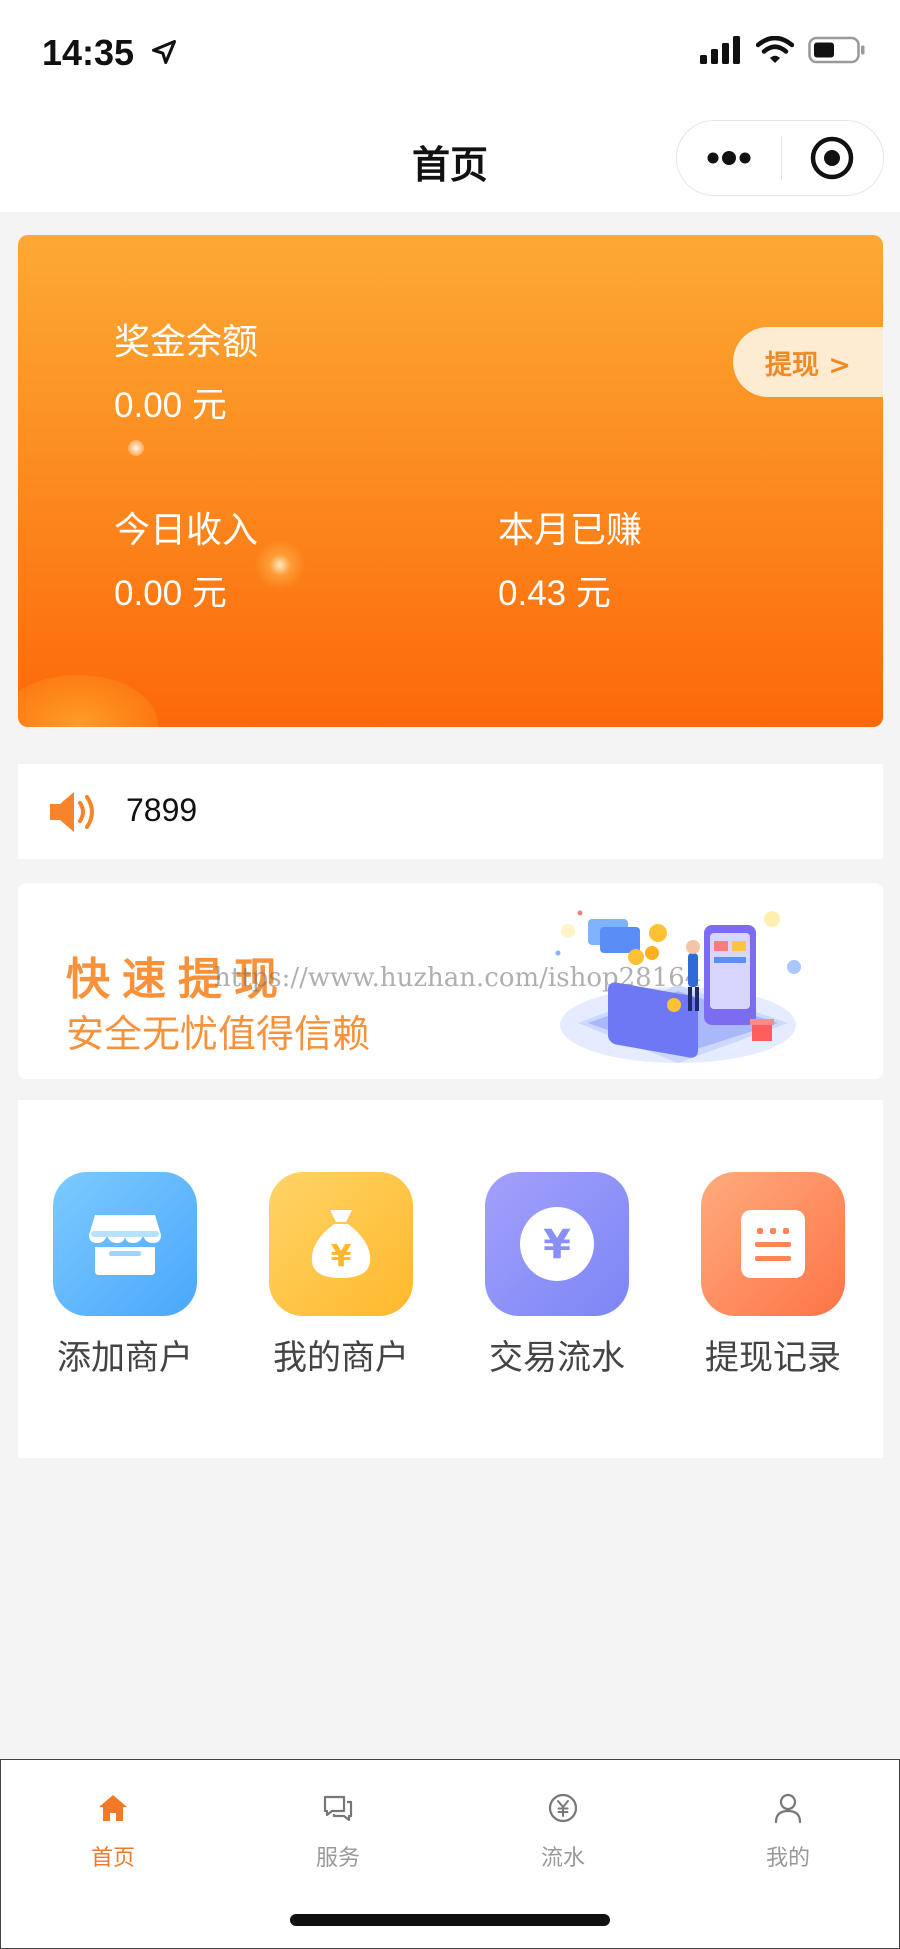 The height and width of the screenshot is (1949, 900). What do you see at coordinates (570, 530) in the screenshot?
I see `month-earned-label: 本月已赚` at bounding box center [570, 530].